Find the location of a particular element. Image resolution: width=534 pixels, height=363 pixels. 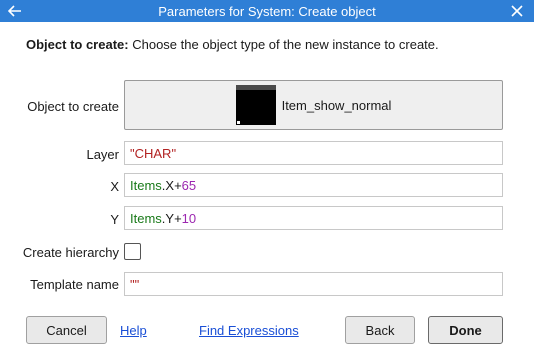

template-name-label: Template name is located at coordinates (74, 284).